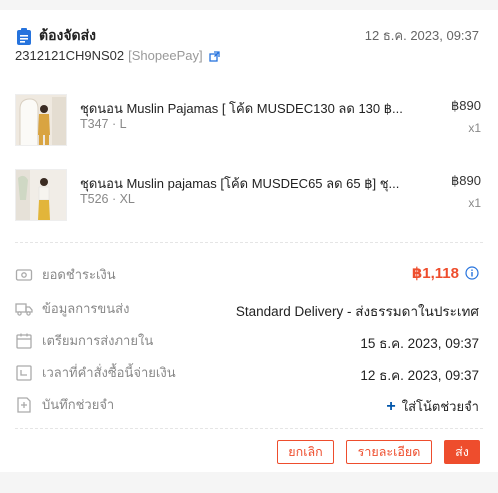 Image resolution: width=498 pixels, height=493 pixels. What do you see at coordinates (165, 55) in the screenshot?
I see `payment-method: [ShopeePay]` at bounding box center [165, 55].